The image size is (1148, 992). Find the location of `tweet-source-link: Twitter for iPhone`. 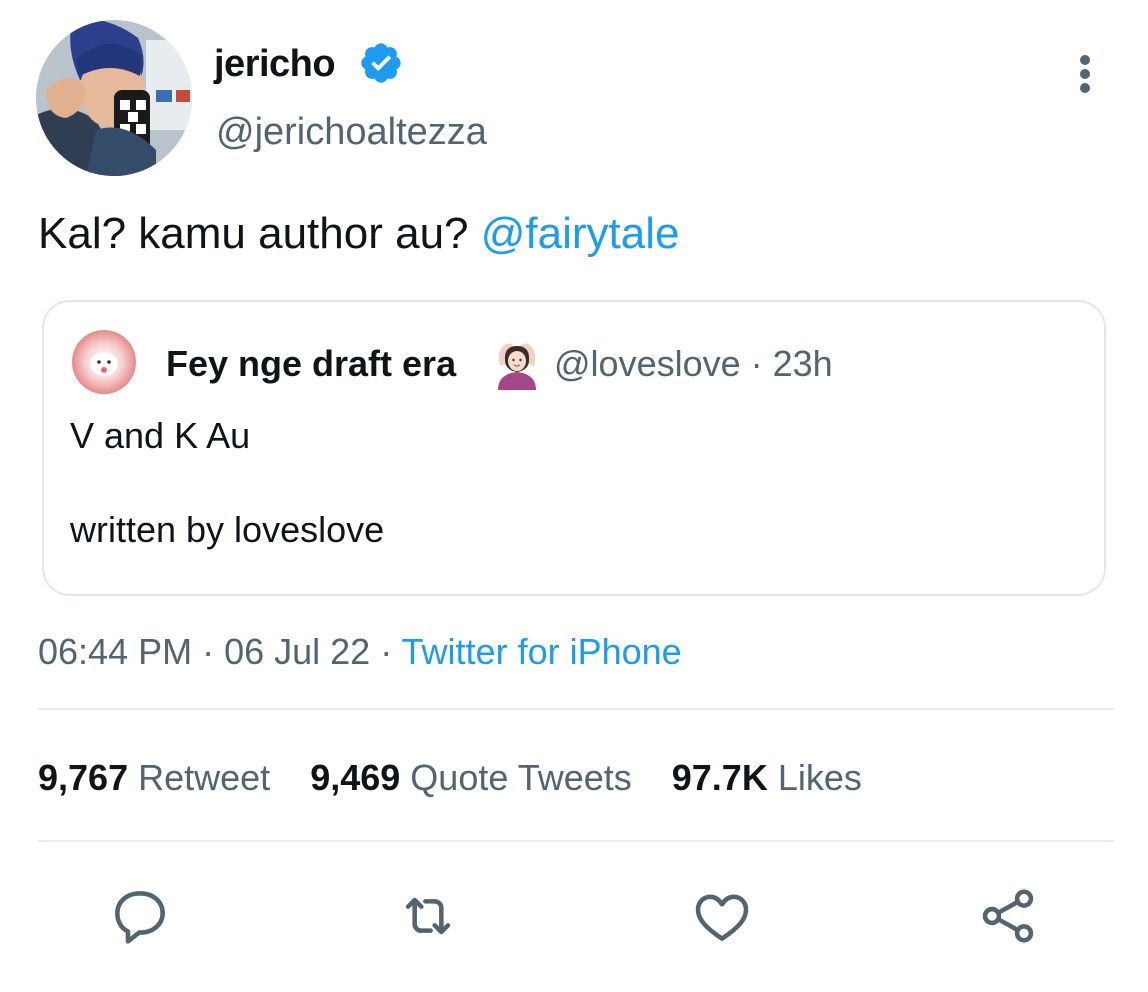

tweet-source-link: Twitter for iPhone is located at coordinates (542, 651).